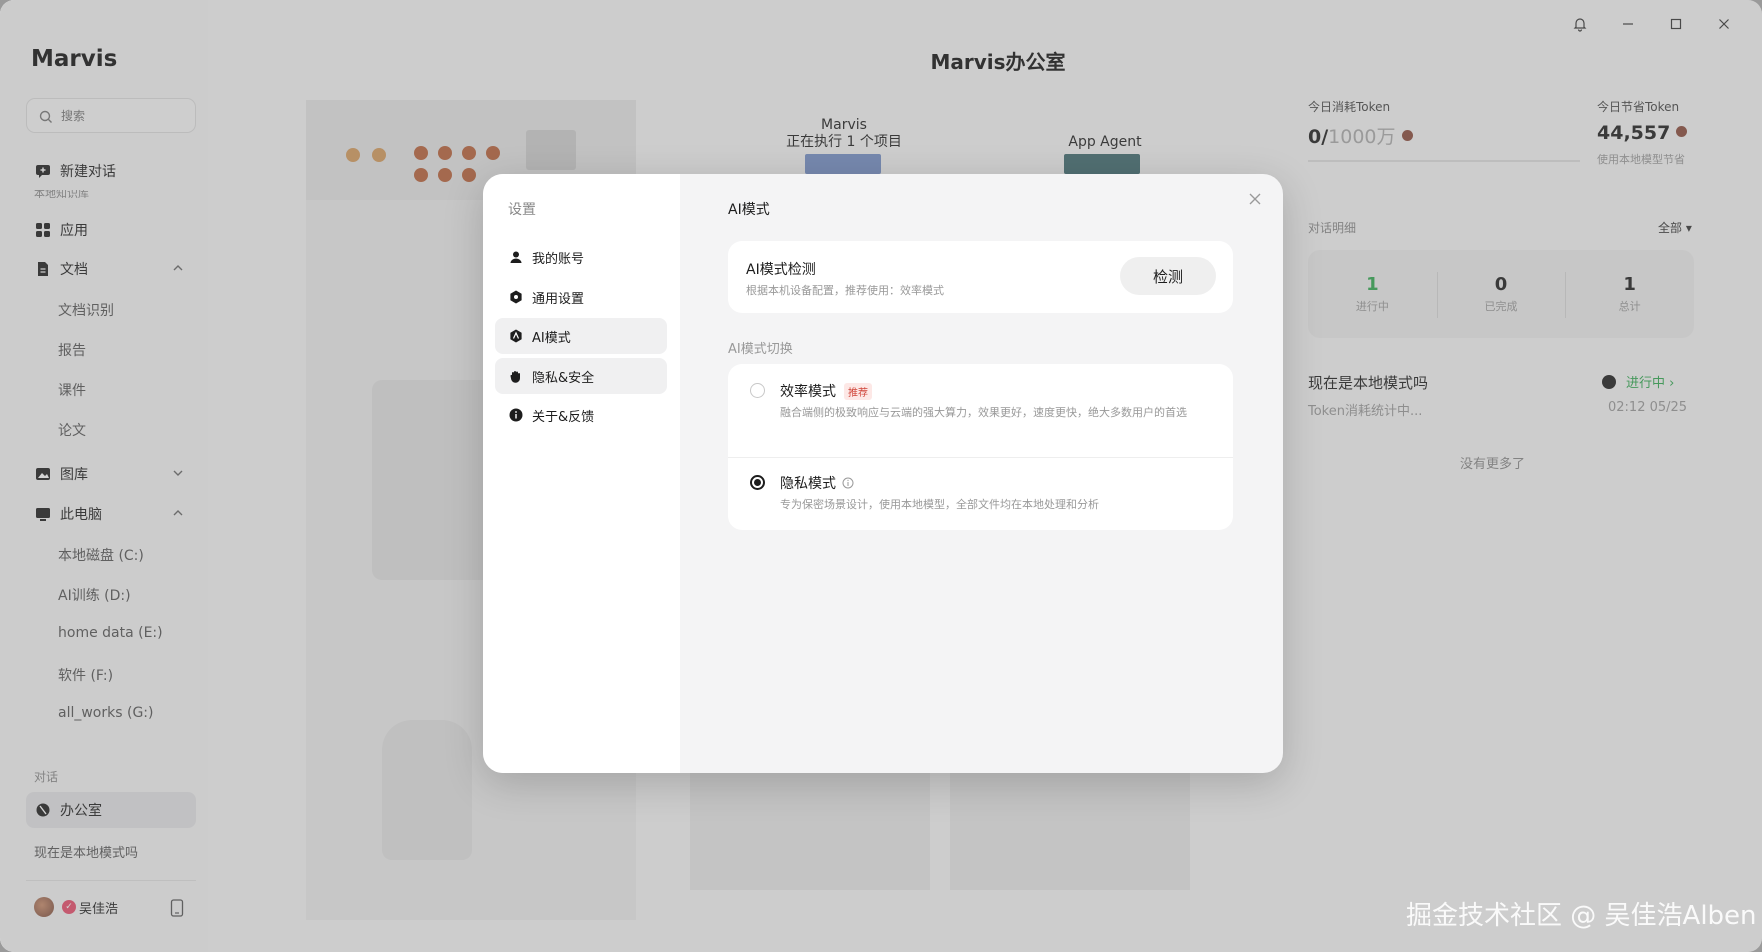 Image resolution: width=1762 pixels, height=952 pixels. I want to click on settings-nav-account: 我的账号, so click(581, 257).